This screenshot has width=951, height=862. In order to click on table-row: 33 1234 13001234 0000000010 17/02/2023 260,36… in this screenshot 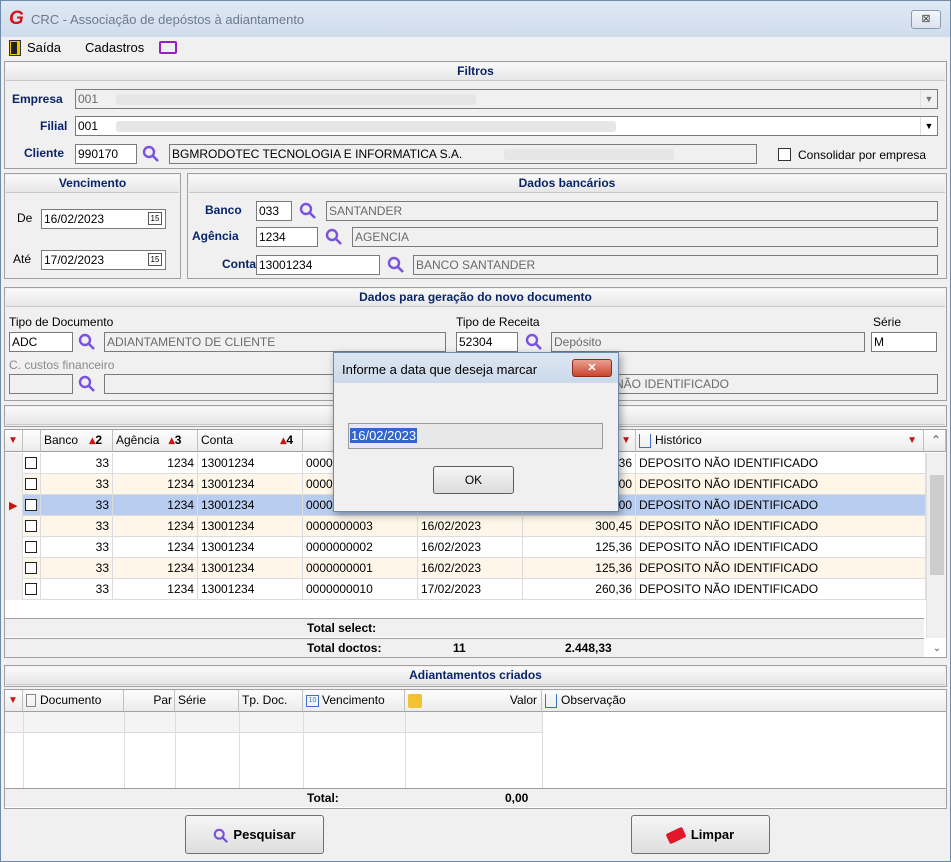, I will do `click(465, 589)`.